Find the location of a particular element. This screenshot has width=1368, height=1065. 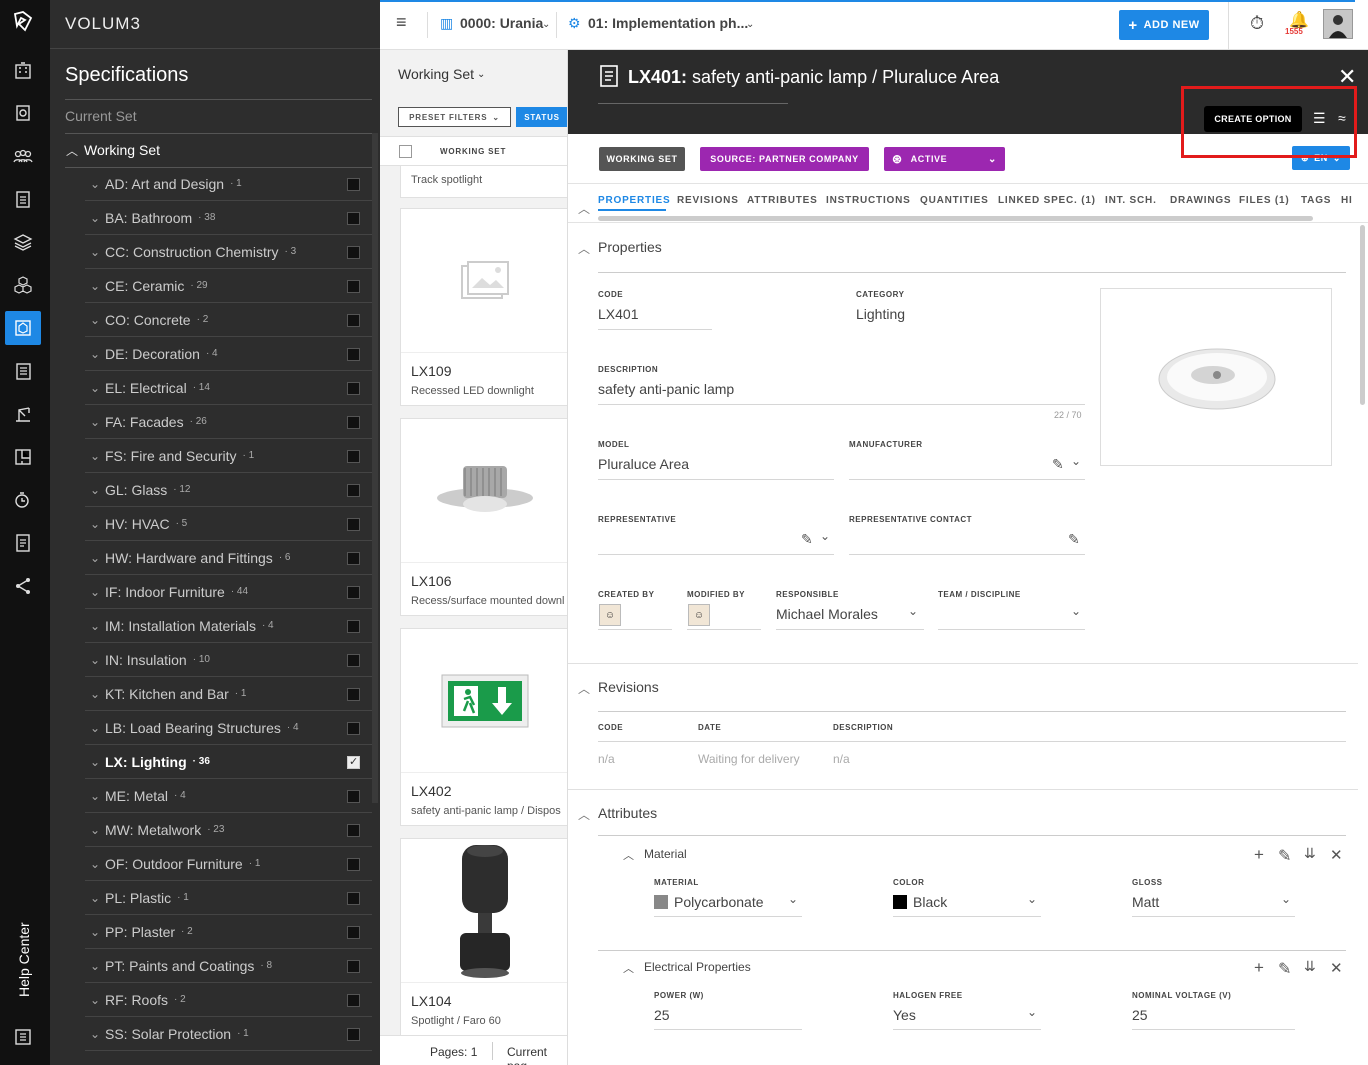

detail-tab: TAGS is located at coordinates (1316, 200).